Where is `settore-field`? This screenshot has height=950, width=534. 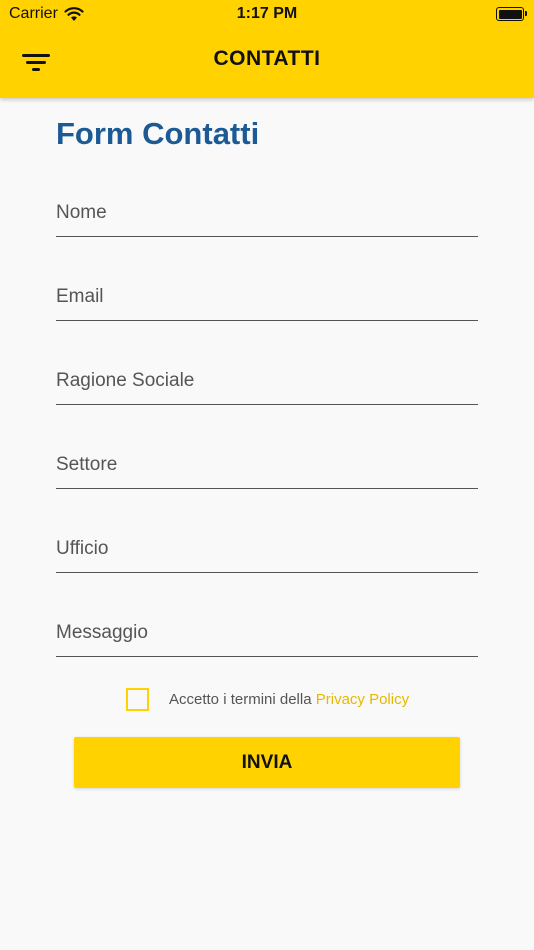 settore-field is located at coordinates (267, 468).